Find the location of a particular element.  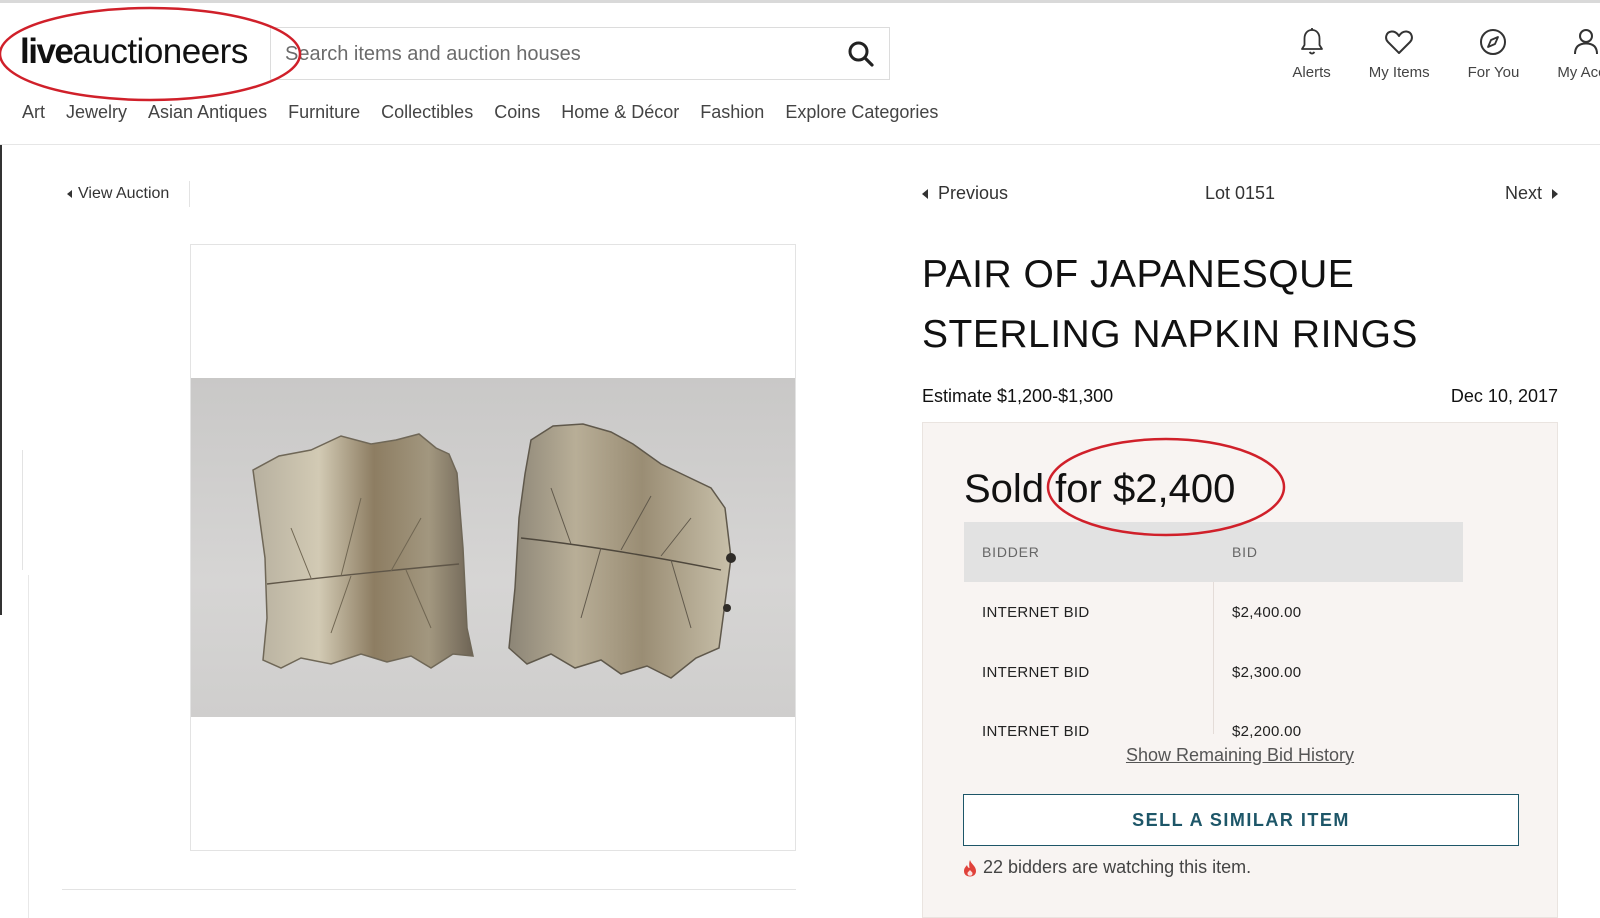

column-header-bidder: BIDDER is located at coordinates (1011, 552).